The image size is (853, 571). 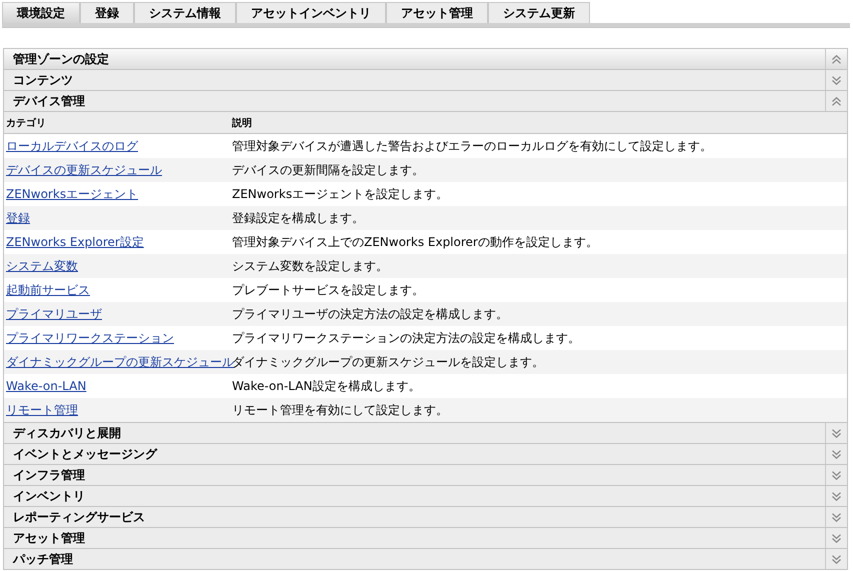 I want to click on column-header: カテゴリ, so click(x=26, y=123).